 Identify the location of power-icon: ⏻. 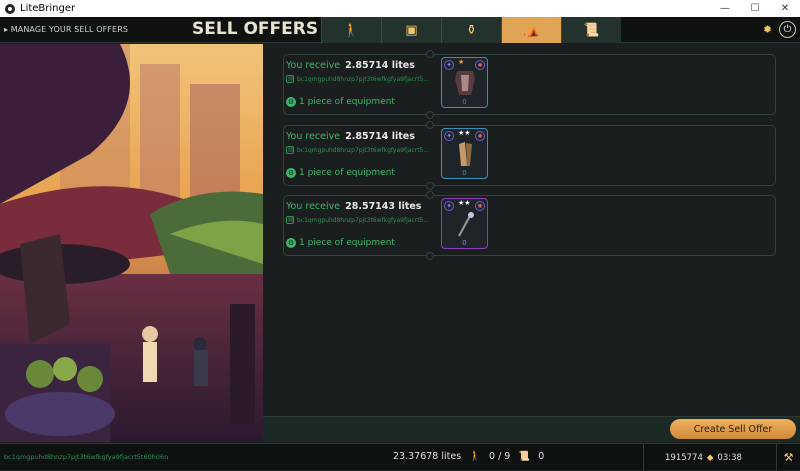
(787, 29).